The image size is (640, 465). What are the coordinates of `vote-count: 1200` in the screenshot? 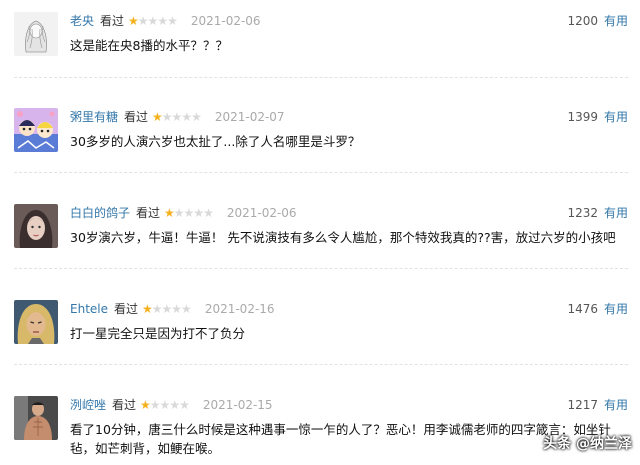 It's located at (582, 21).